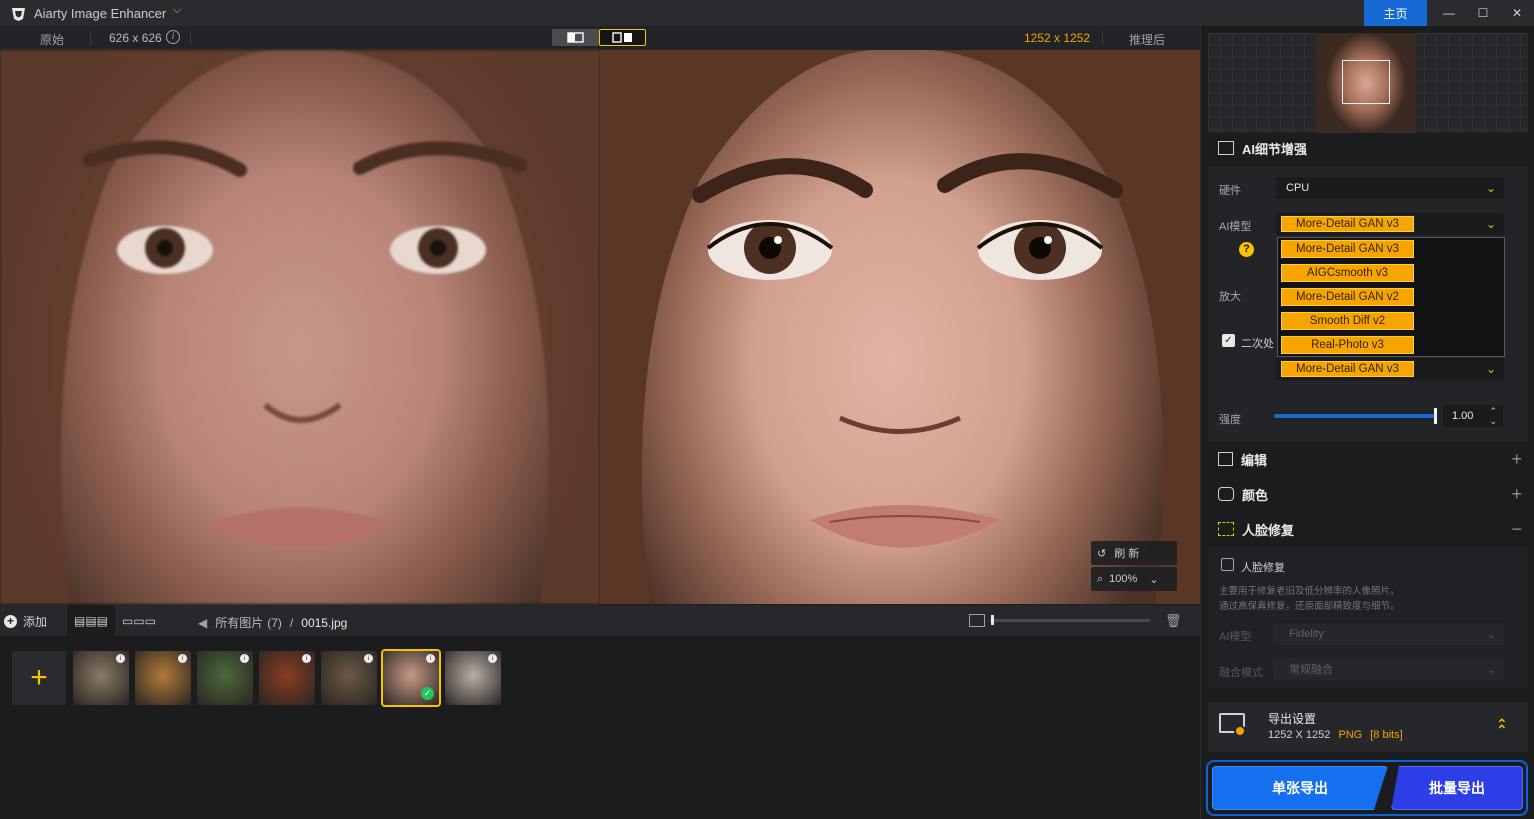 This screenshot has height=819, width=1534. What do you see at coordinates (25, 621) in the screenshot?
I see `add-button: + 添加` at bounding box center [25, 621].